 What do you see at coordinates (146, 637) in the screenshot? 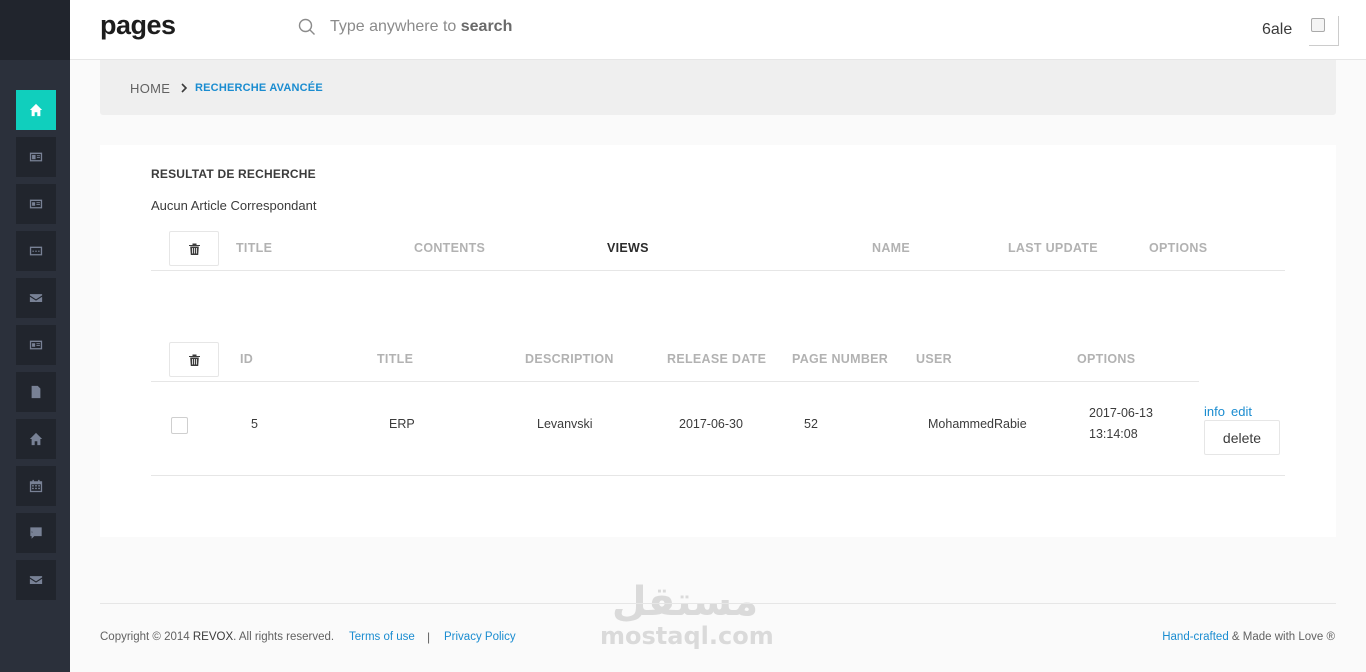
I see `copyright-prefix: Copyright © 2014` at bounding box center [146, 637].